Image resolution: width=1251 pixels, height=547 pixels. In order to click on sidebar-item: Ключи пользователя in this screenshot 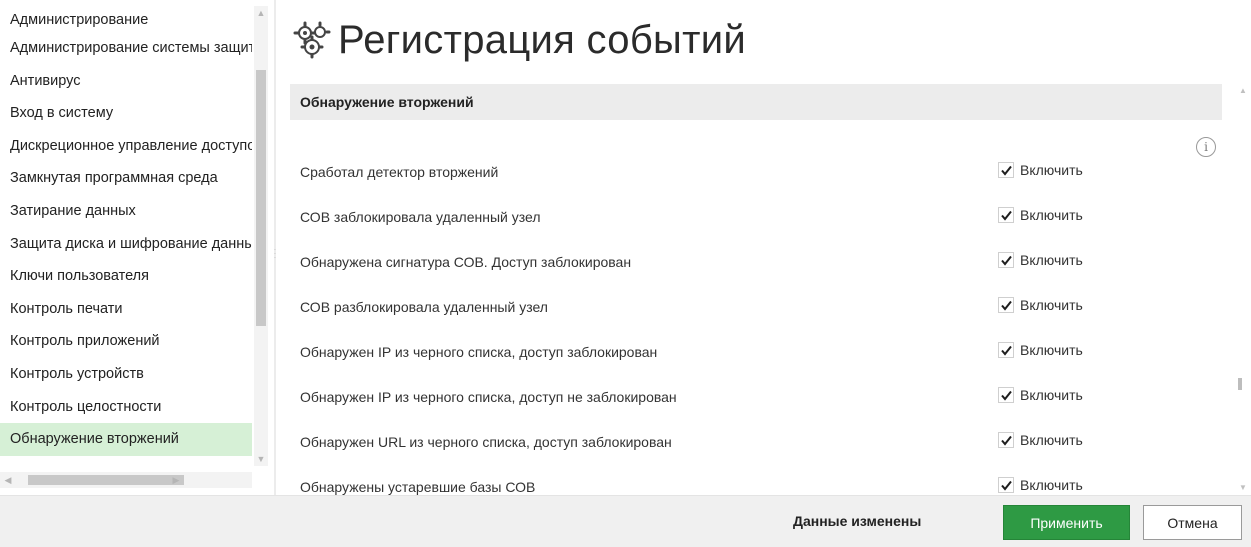, I will do `click(126, 276)`.